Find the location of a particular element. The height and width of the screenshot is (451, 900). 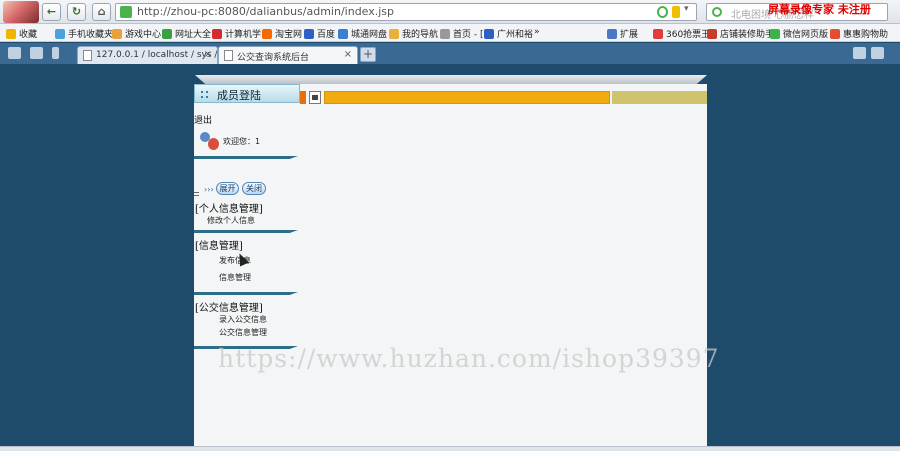

bookmark-label: 手机收藏夹 is located at coordinates (91, 35).